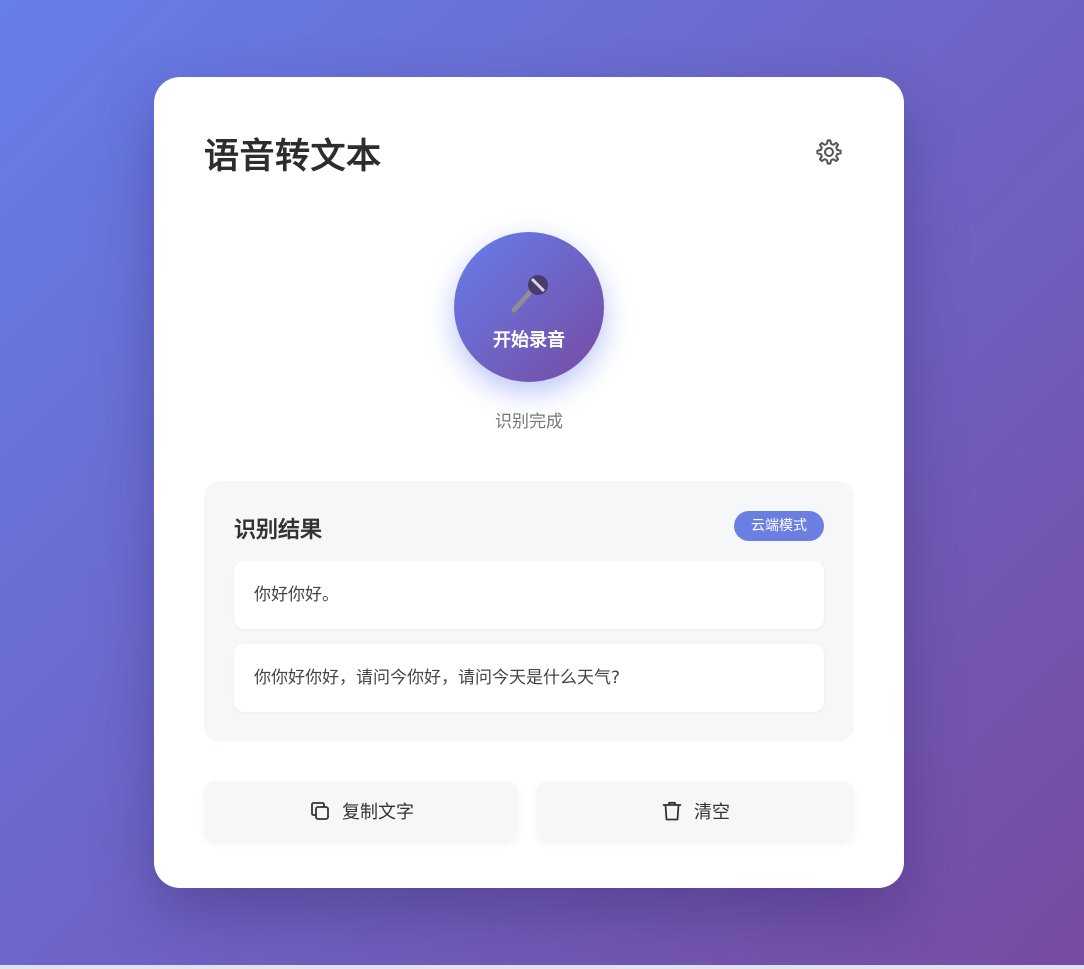 The width and height of the screenshot is (1084, 969). I want to click on bottom-divider, so click(542, 967).